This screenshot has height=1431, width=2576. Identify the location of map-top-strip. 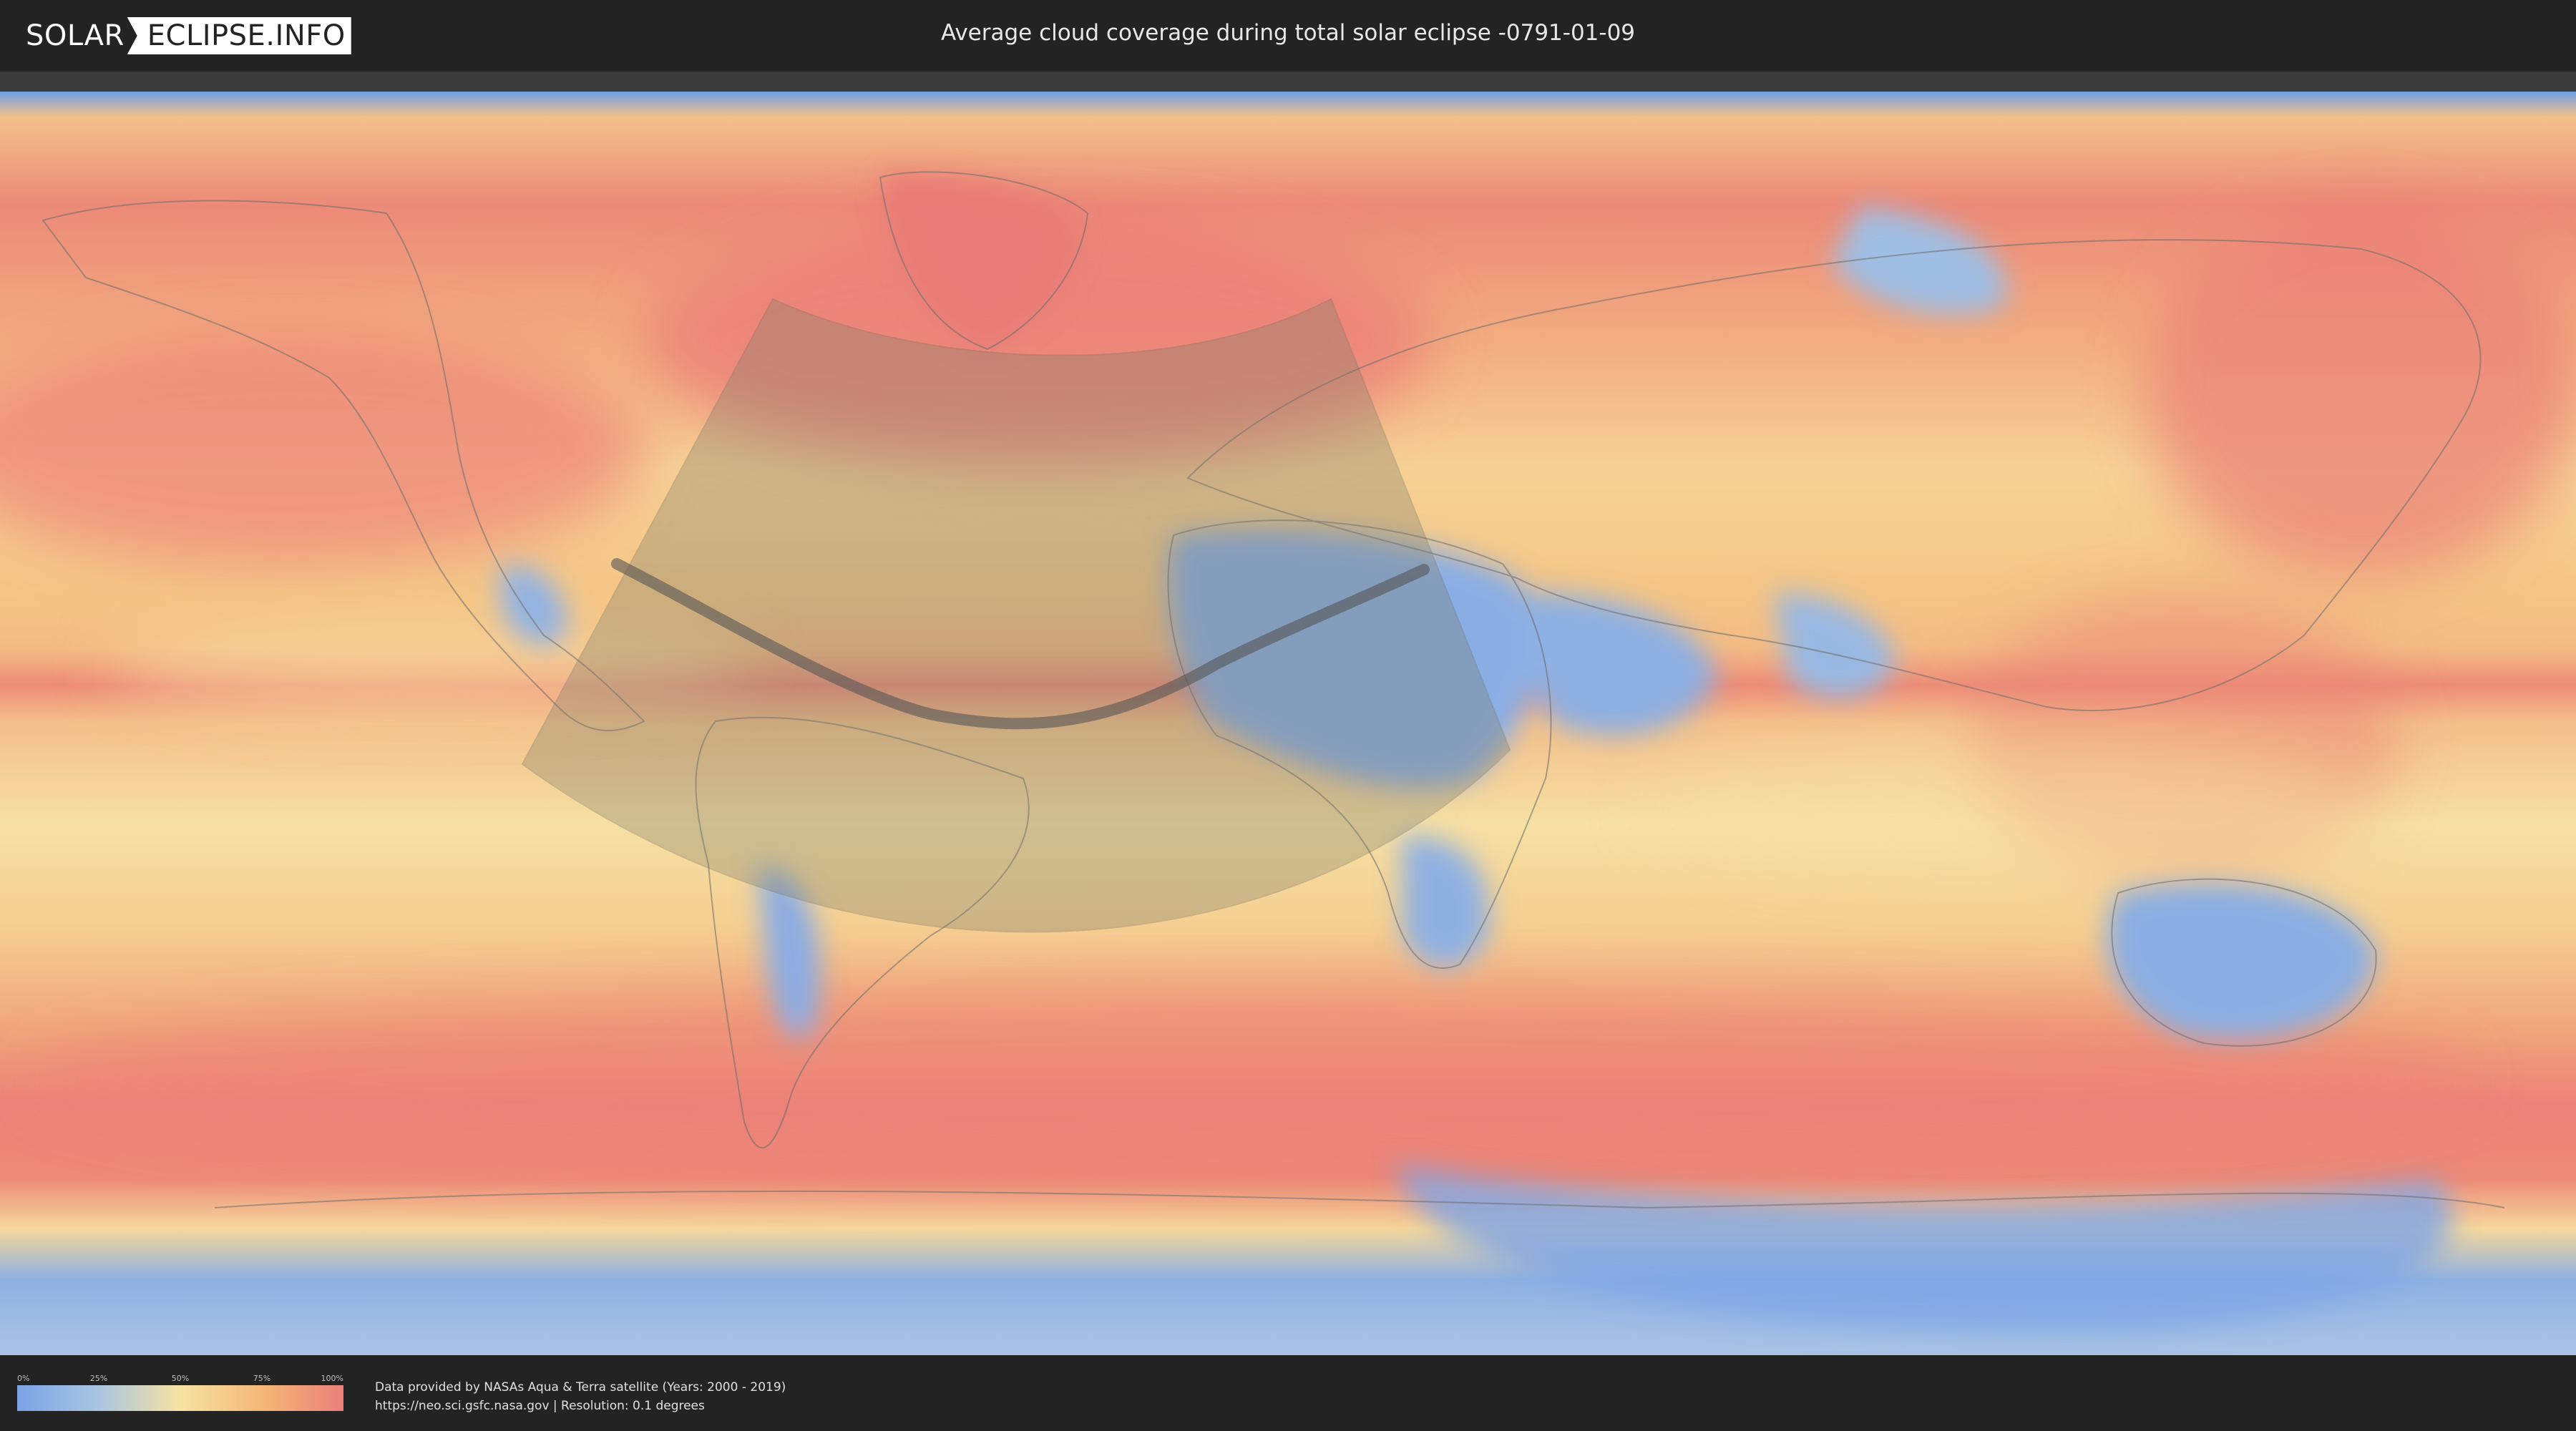
(1288, 82).